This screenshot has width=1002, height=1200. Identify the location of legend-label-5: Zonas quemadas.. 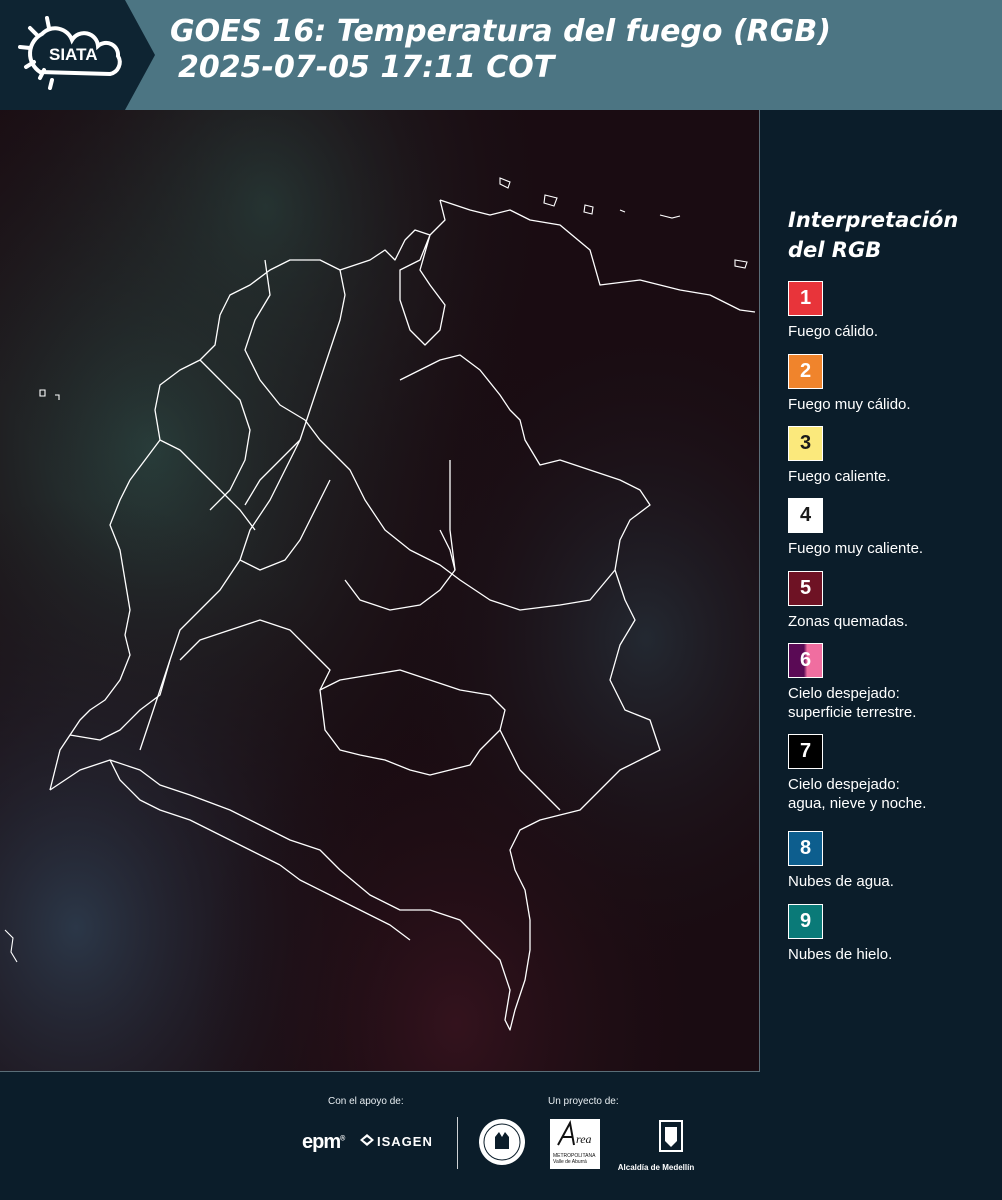
(848, 621).